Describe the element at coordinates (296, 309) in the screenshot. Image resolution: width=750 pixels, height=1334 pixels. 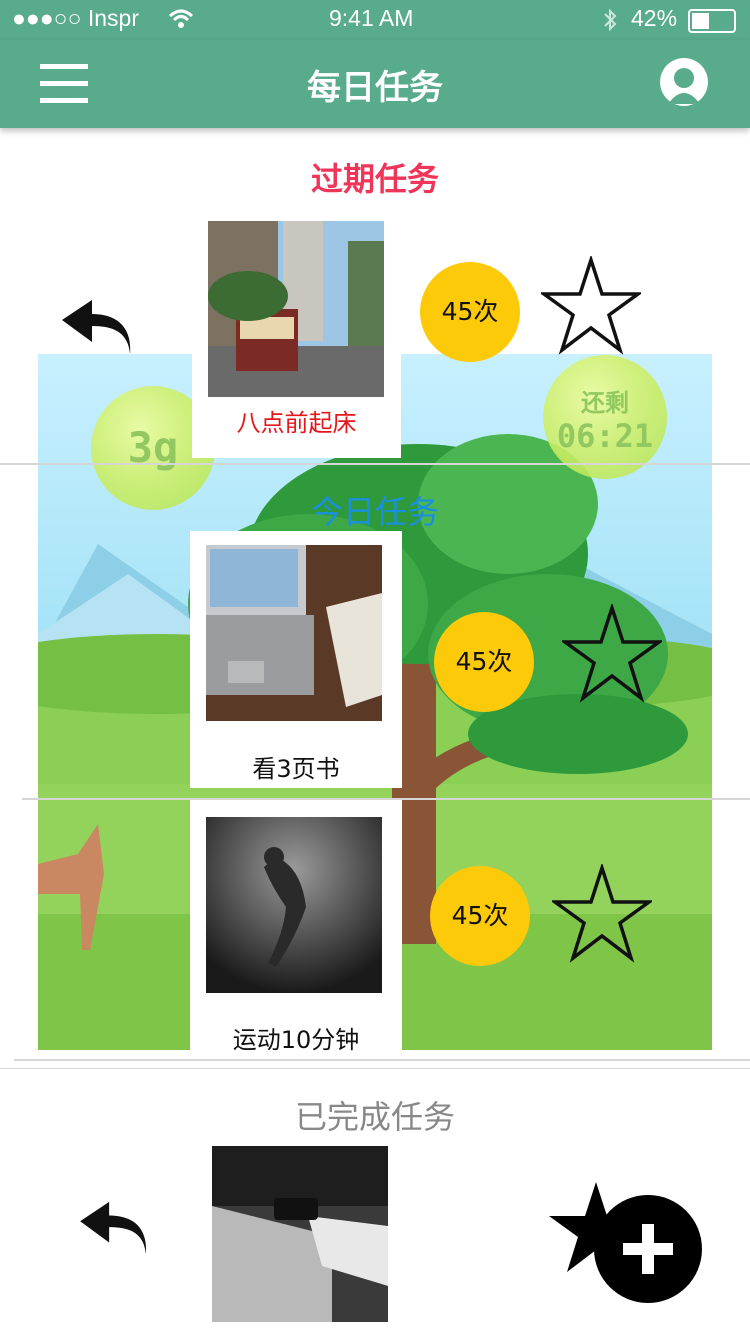
I see `task-photo-street` at that location.